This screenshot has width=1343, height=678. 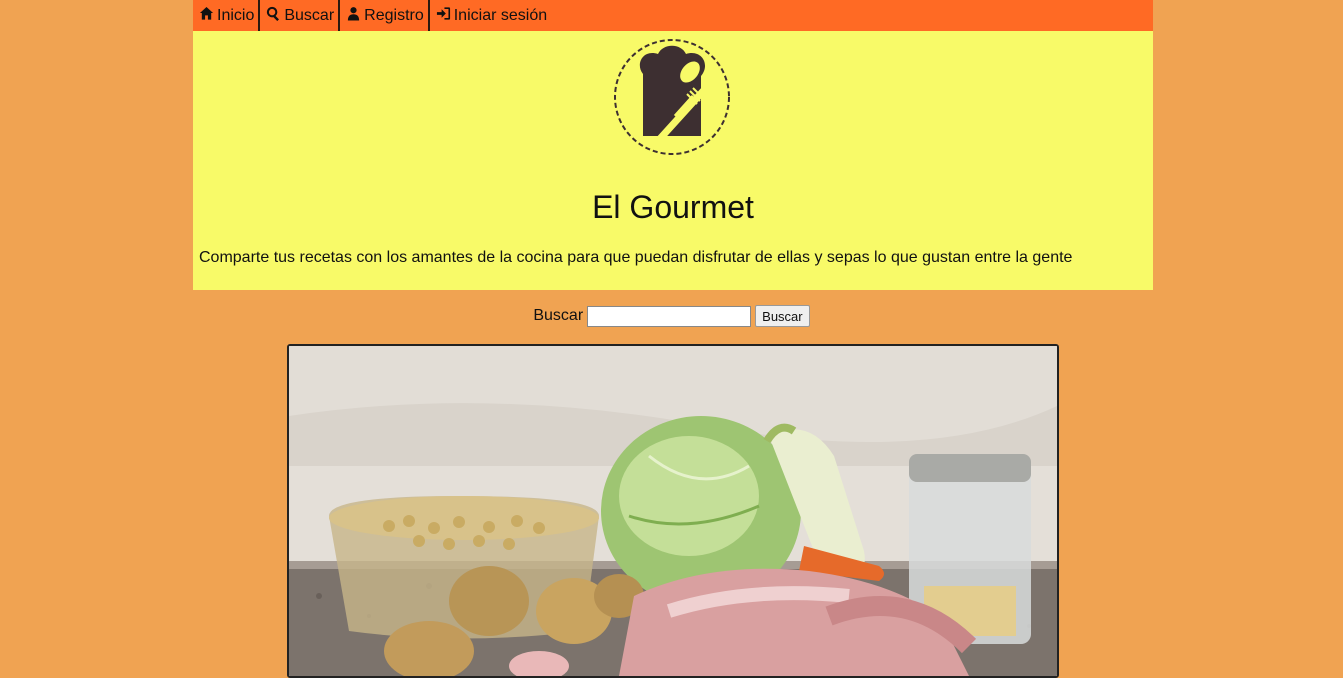 I want to click on nav-item-label: Registro, so click(x=394, y=15).